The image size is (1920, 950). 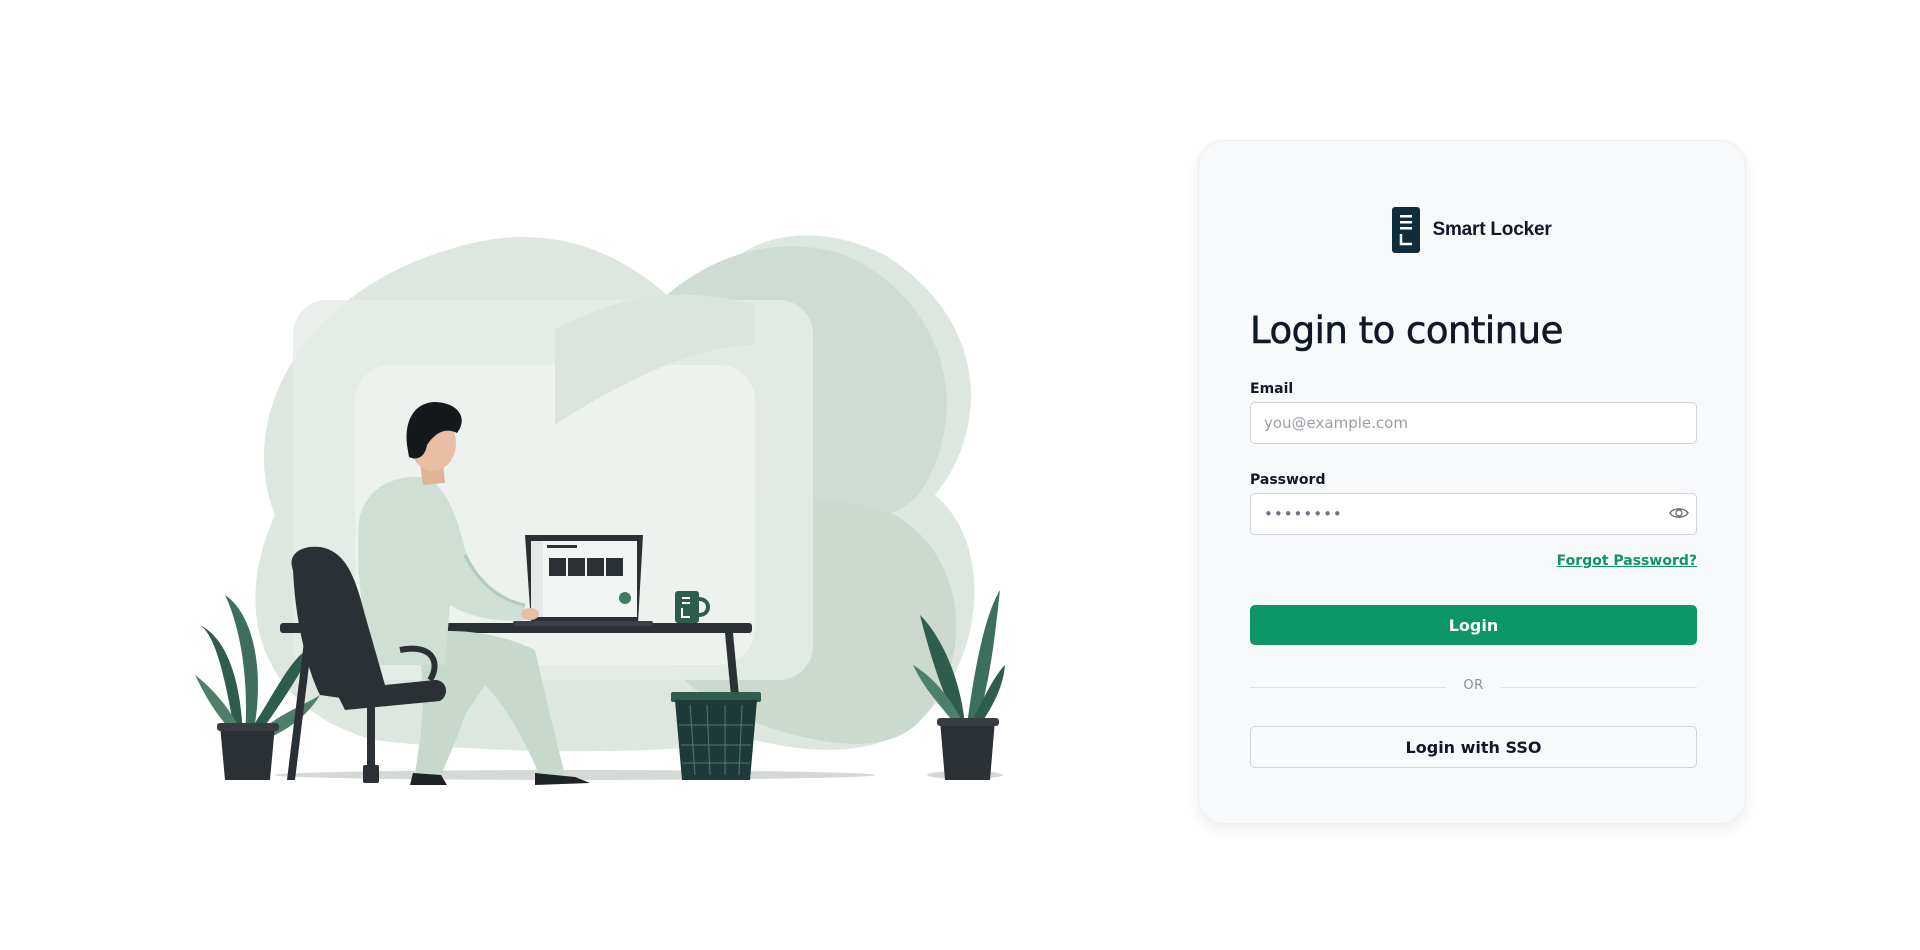 I want to click on brand: Smart Locker, so click(x=1472, y=230).